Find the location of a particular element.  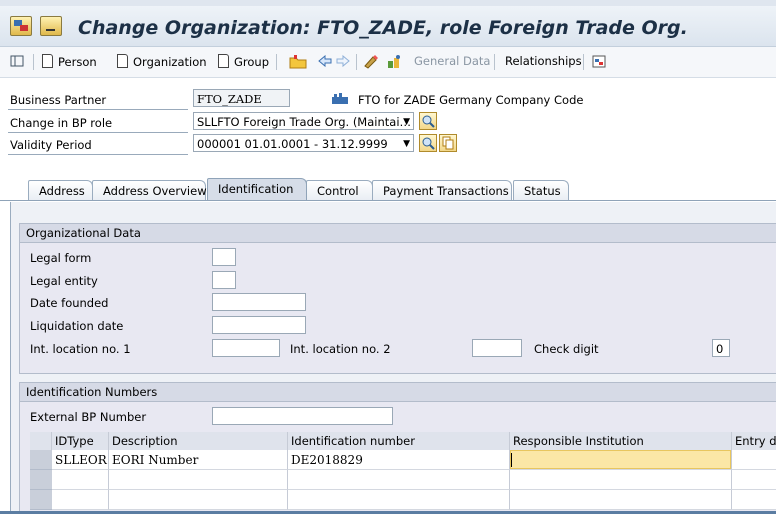

validity-value: 000001 01.01.0001 - 31.12.9999 is located at coordinates (292, 144).